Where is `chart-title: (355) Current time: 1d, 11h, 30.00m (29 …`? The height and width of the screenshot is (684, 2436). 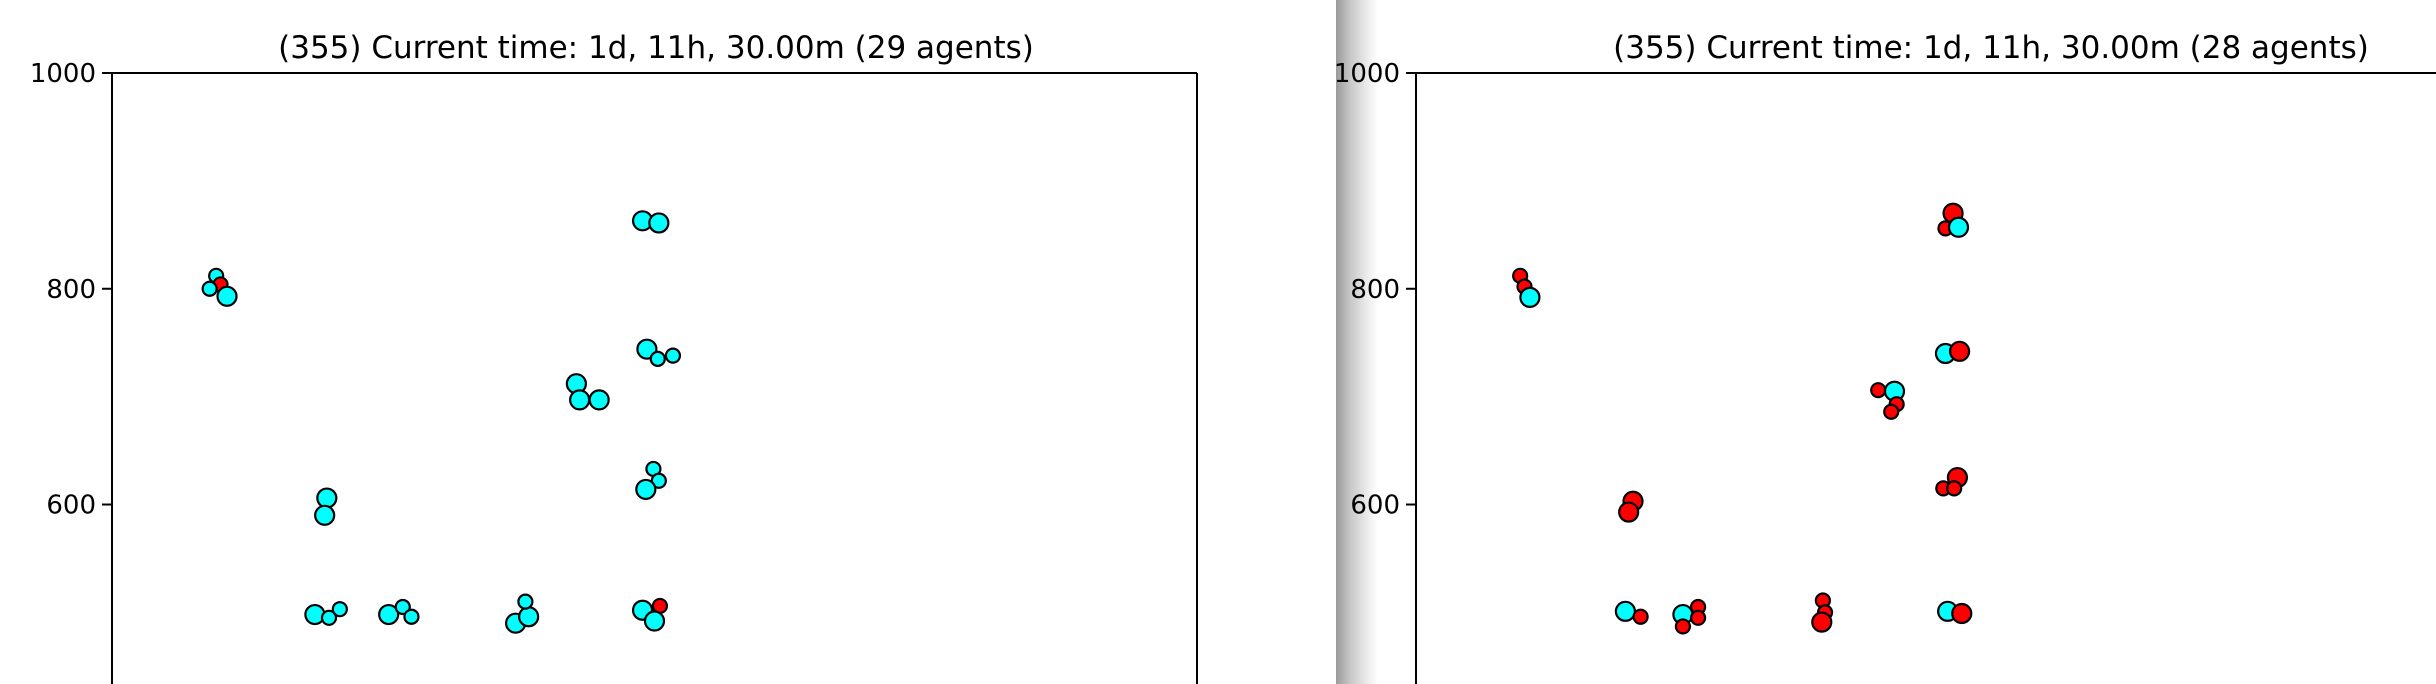
chart-title: (355) Current time: 1d, 11h, 30.00m (29 … is located at coordinates (656, 48).